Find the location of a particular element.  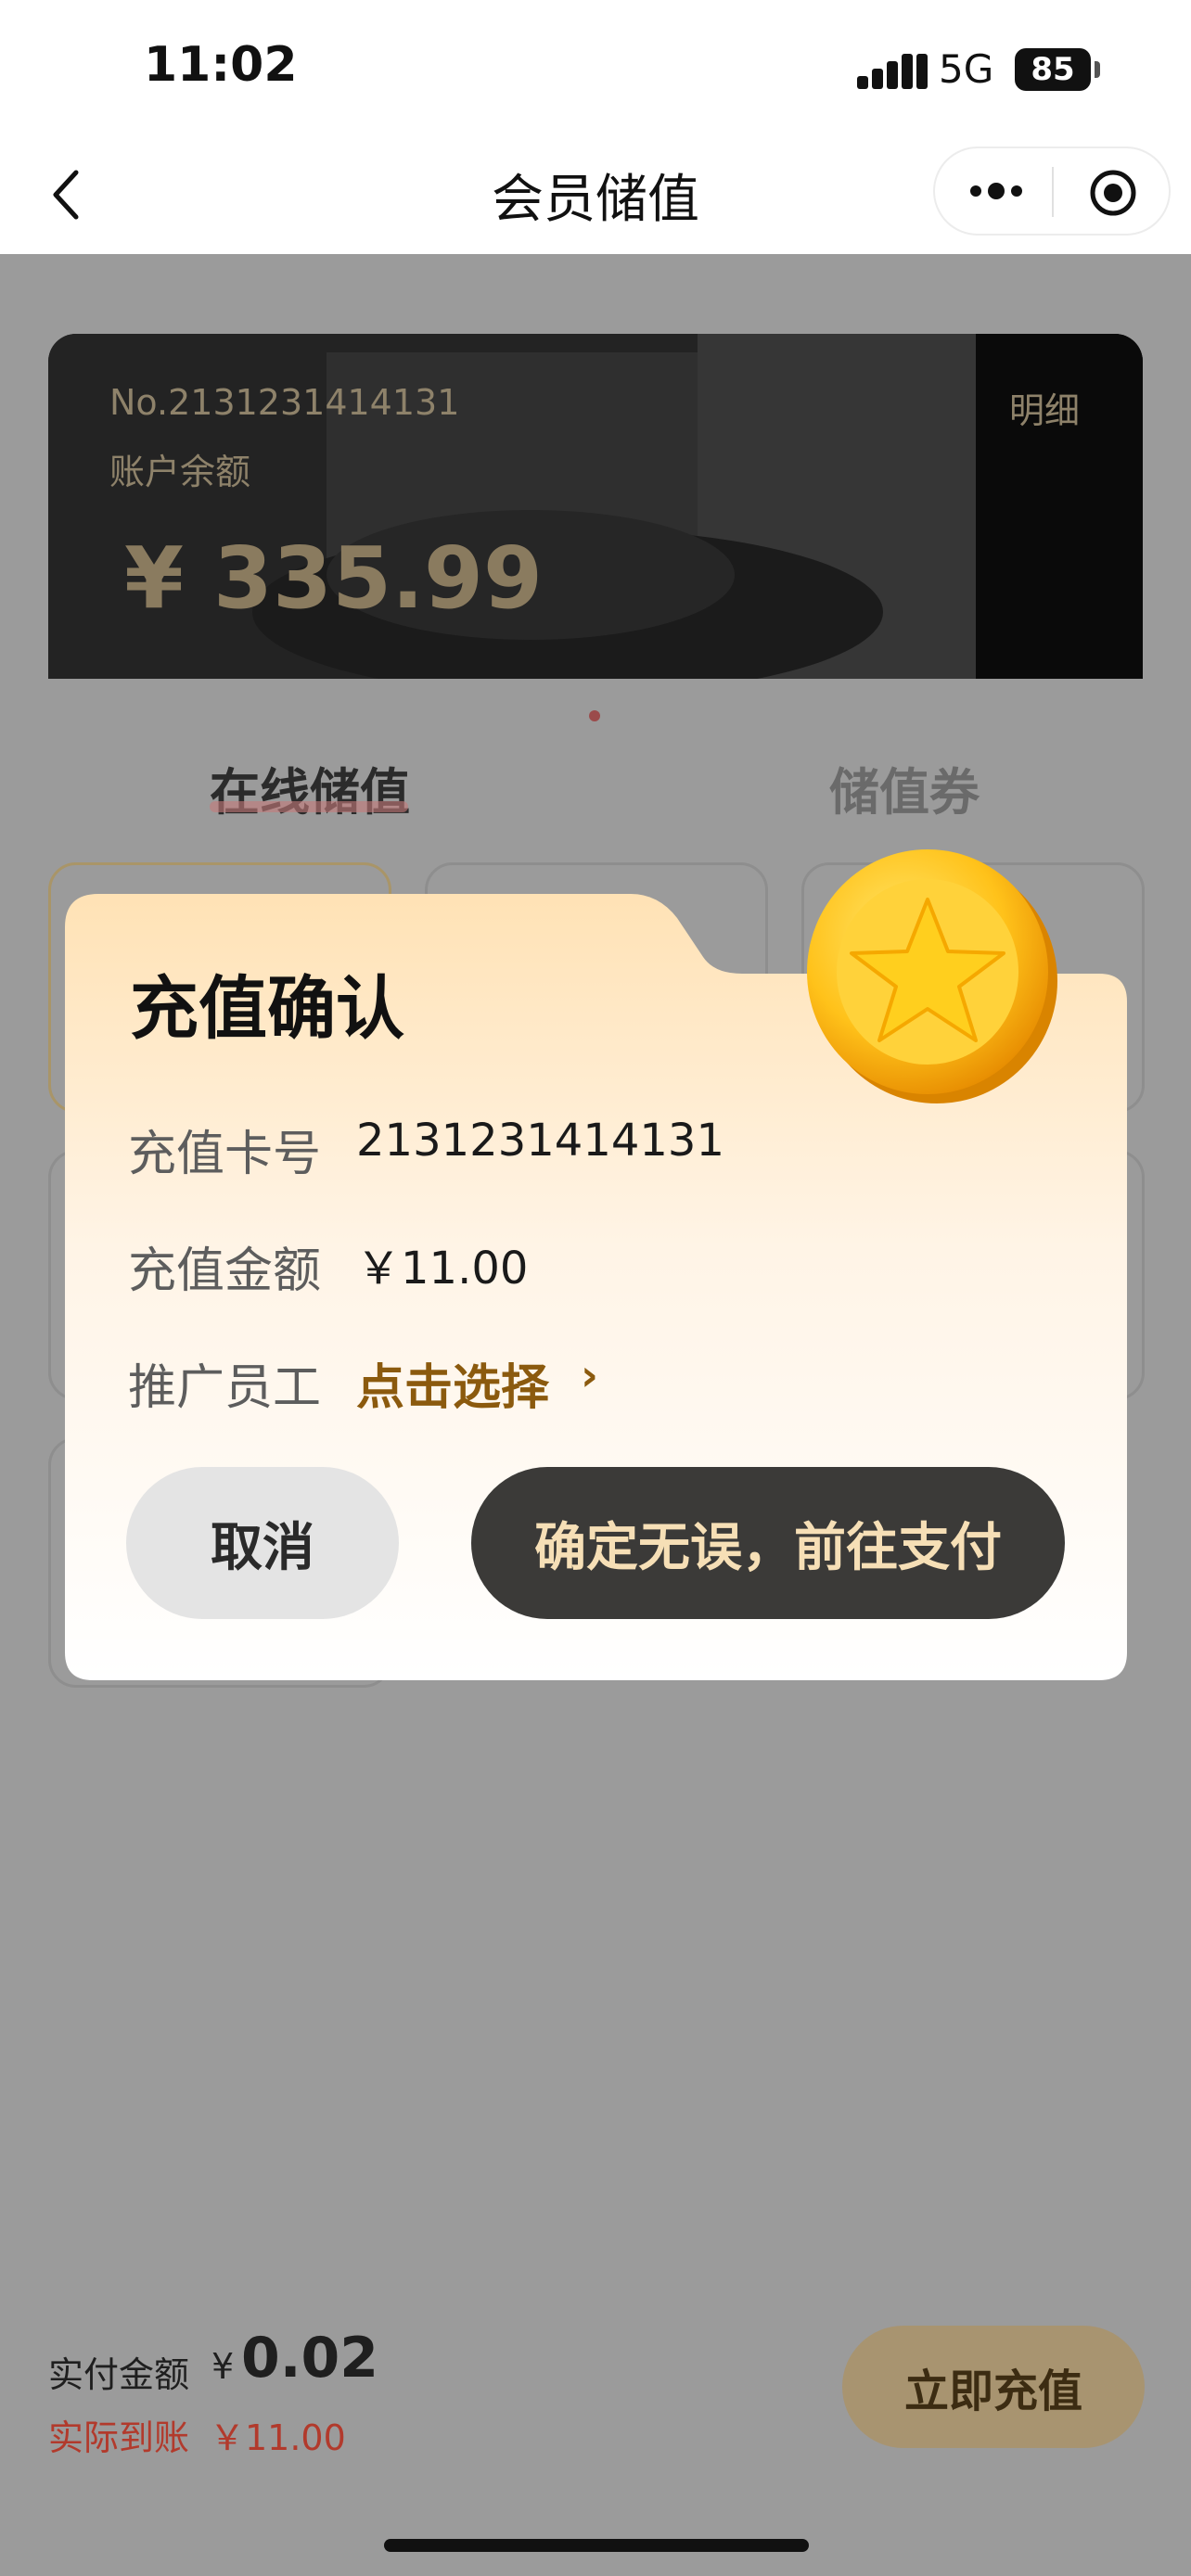

recharge-now-button: 立即充值 is located at coordinates (993, 2387).